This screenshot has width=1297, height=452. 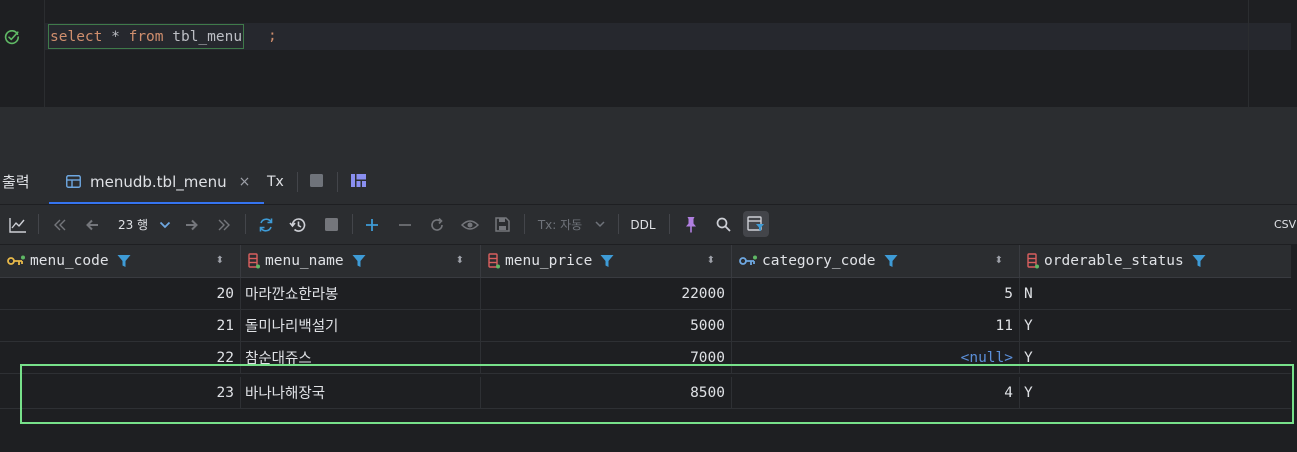 What do you see at coordinates (1155, 293) in the screenshot?
I see `cell-orderable-status: N` at bounding box center [1155, 293].